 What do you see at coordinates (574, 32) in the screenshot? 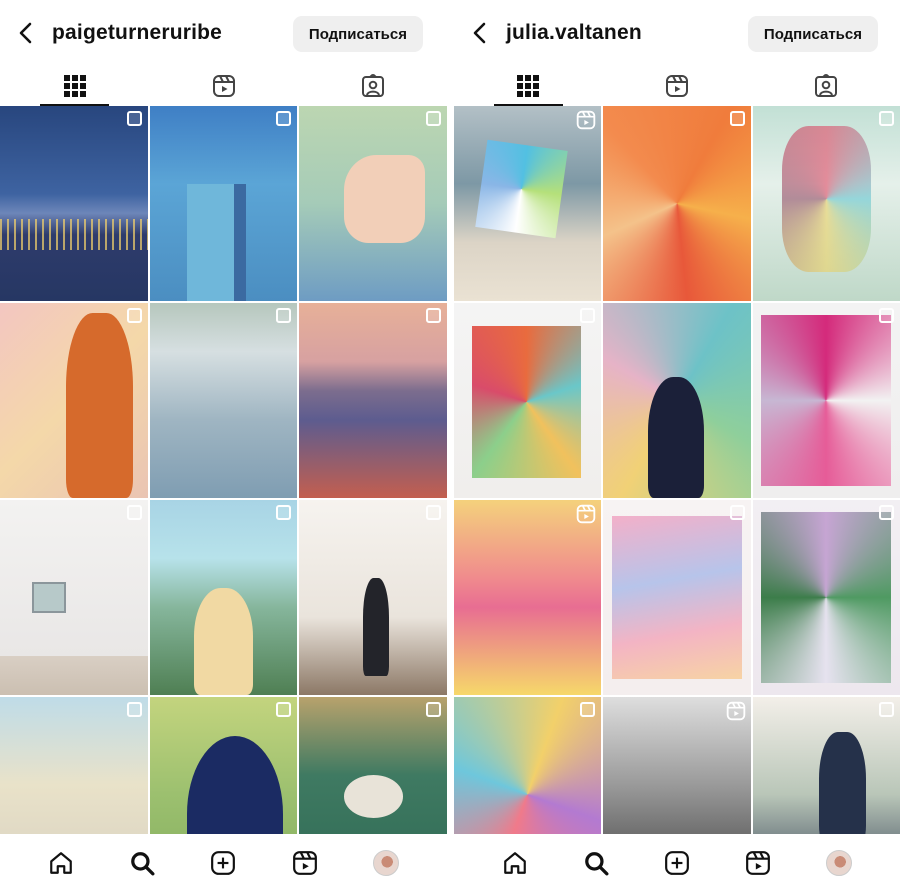
I see `profile-username: julia.valtanen` at bounding box center [574, 32].